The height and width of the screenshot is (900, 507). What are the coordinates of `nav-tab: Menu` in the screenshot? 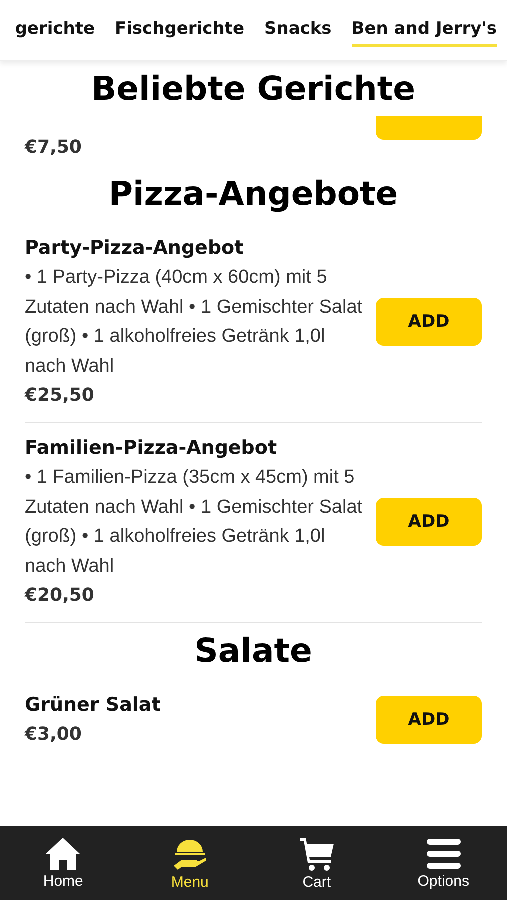 It's located at (190, 863).